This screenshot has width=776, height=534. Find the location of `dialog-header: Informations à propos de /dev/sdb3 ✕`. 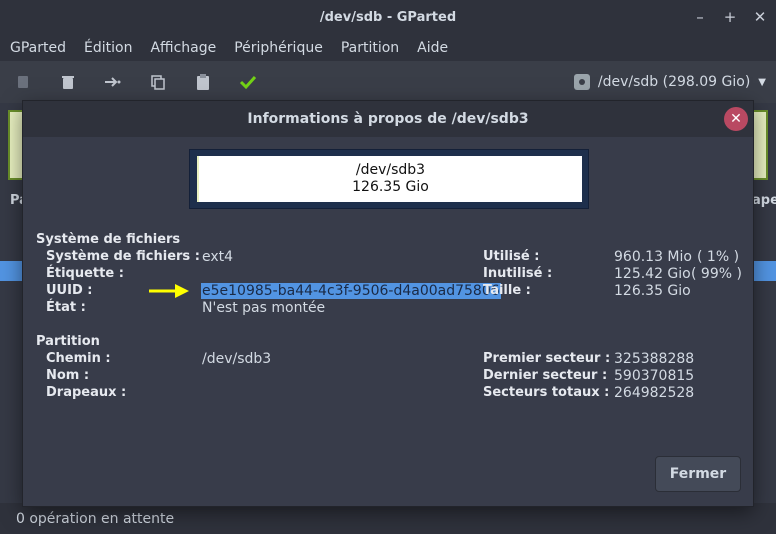

dialog-header: Informations à propos de /dev/sdb3 ✕ is located at coordinates (388, 119).